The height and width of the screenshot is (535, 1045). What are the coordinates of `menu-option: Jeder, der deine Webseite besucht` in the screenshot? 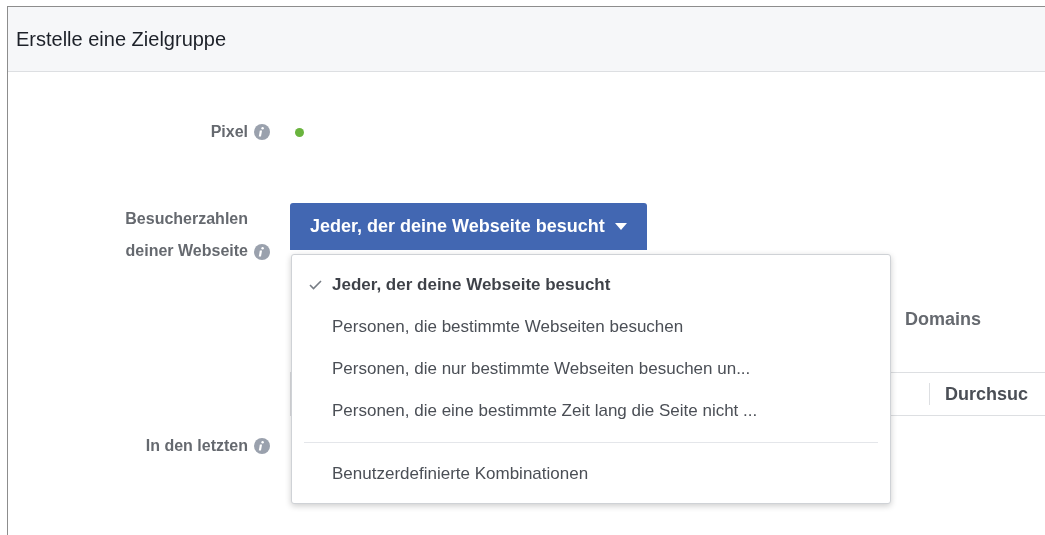 It's located at (591, 285).